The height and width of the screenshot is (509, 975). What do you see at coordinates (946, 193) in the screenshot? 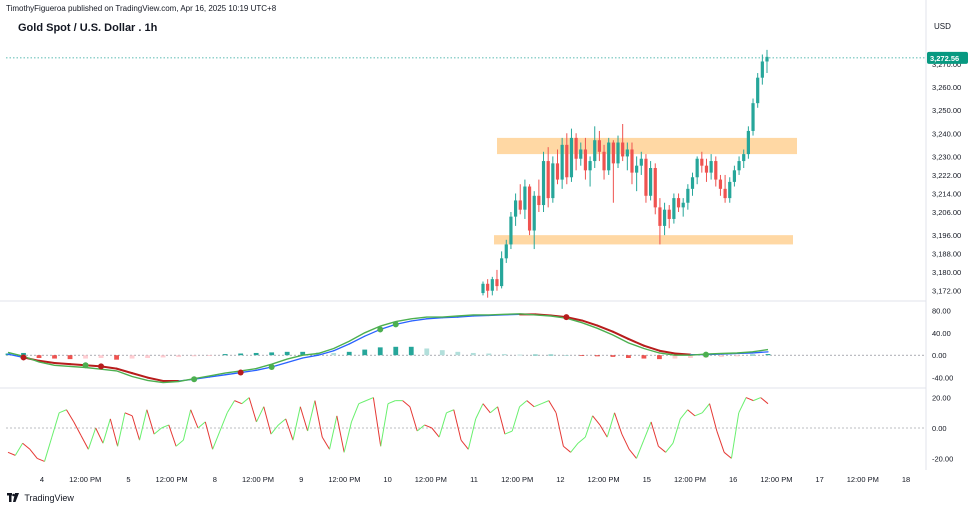
I see `price-tick-label: 3,214.00` at bounding box center [946, 193].